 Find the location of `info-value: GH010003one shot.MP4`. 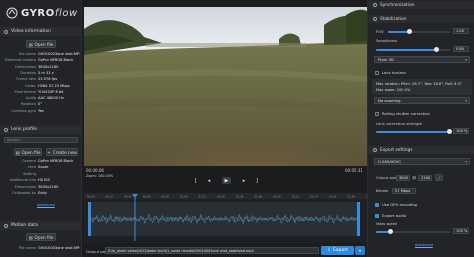

info-value: GH010003one shot.MP4 is located at coordinates (59, 54).